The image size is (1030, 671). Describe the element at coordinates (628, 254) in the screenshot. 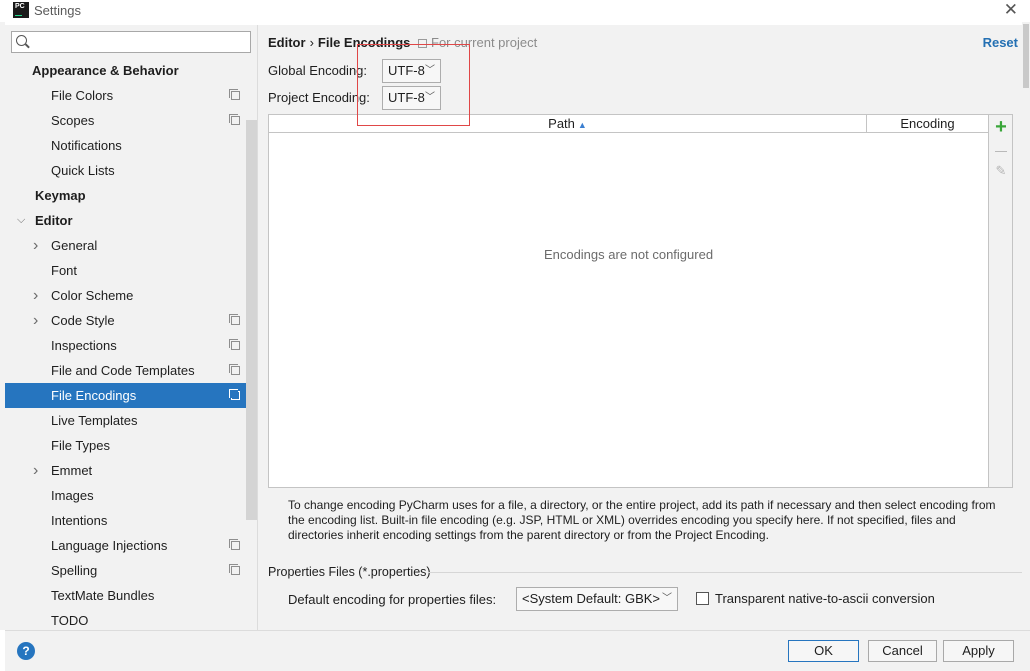

I see `table-empty-message: Encodings are not configured` at that location.